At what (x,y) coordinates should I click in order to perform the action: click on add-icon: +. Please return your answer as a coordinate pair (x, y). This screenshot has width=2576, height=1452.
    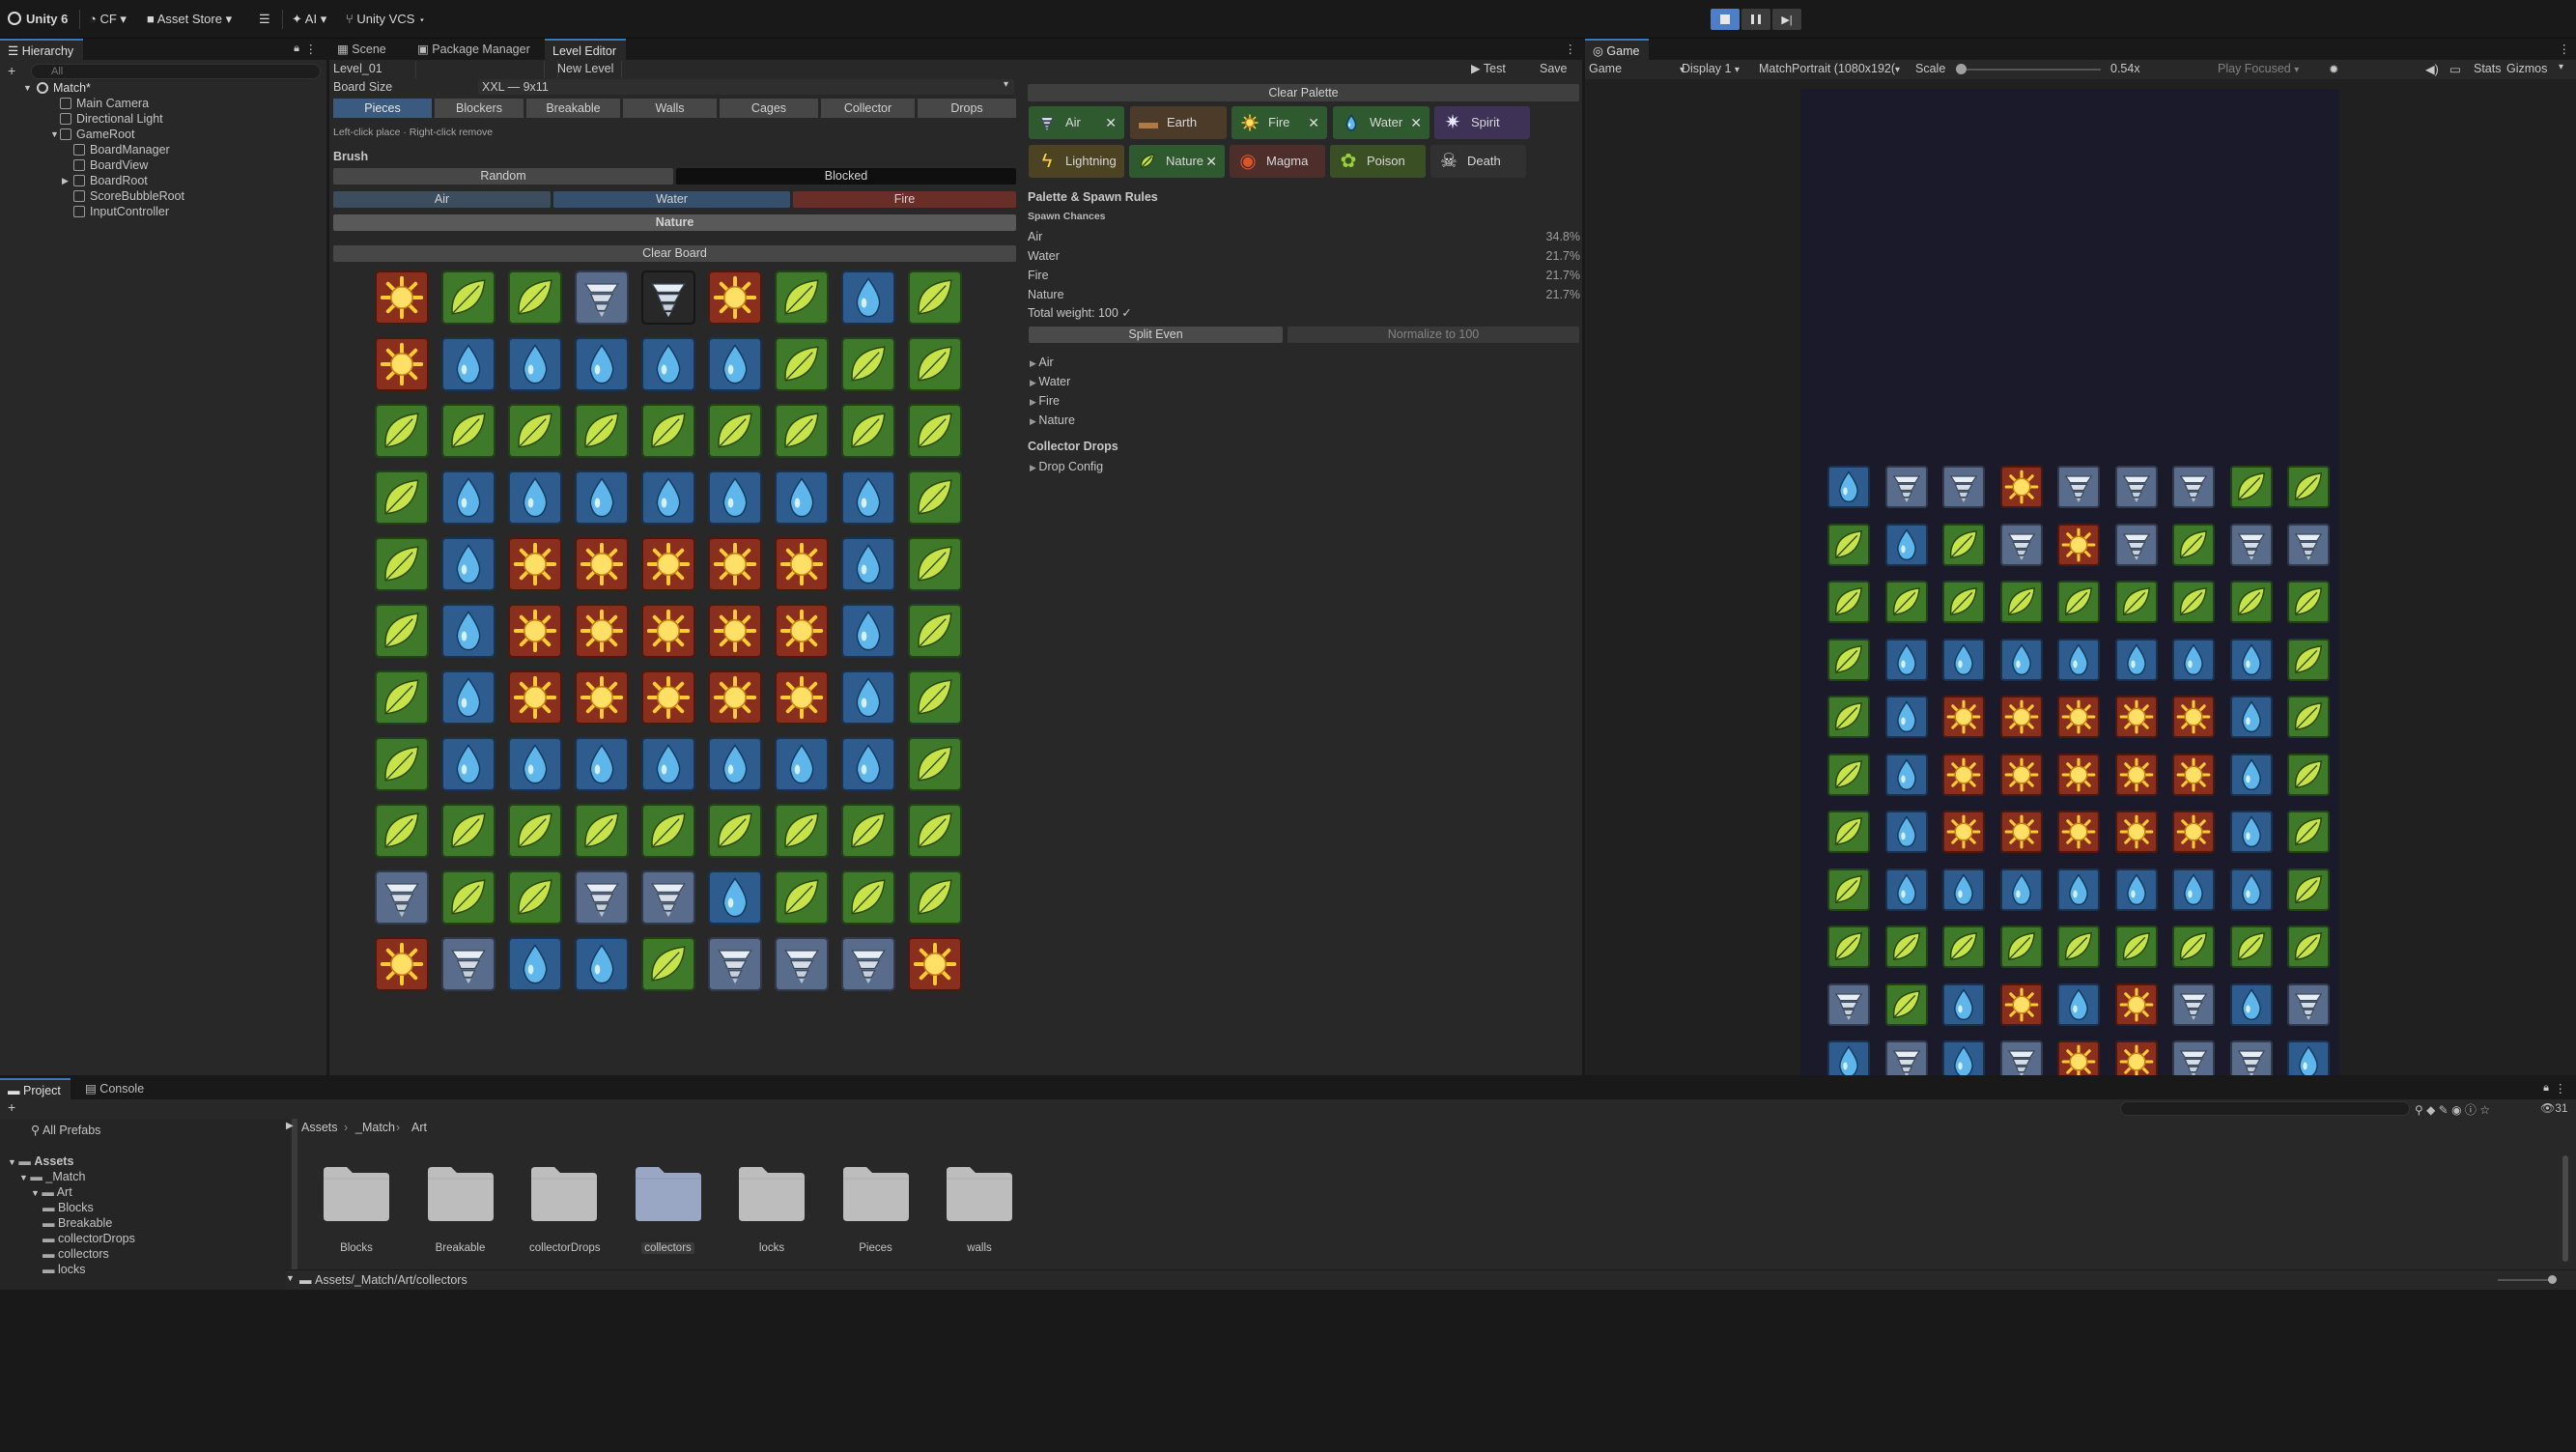
    Looking at the image, I should click on (11, 70).